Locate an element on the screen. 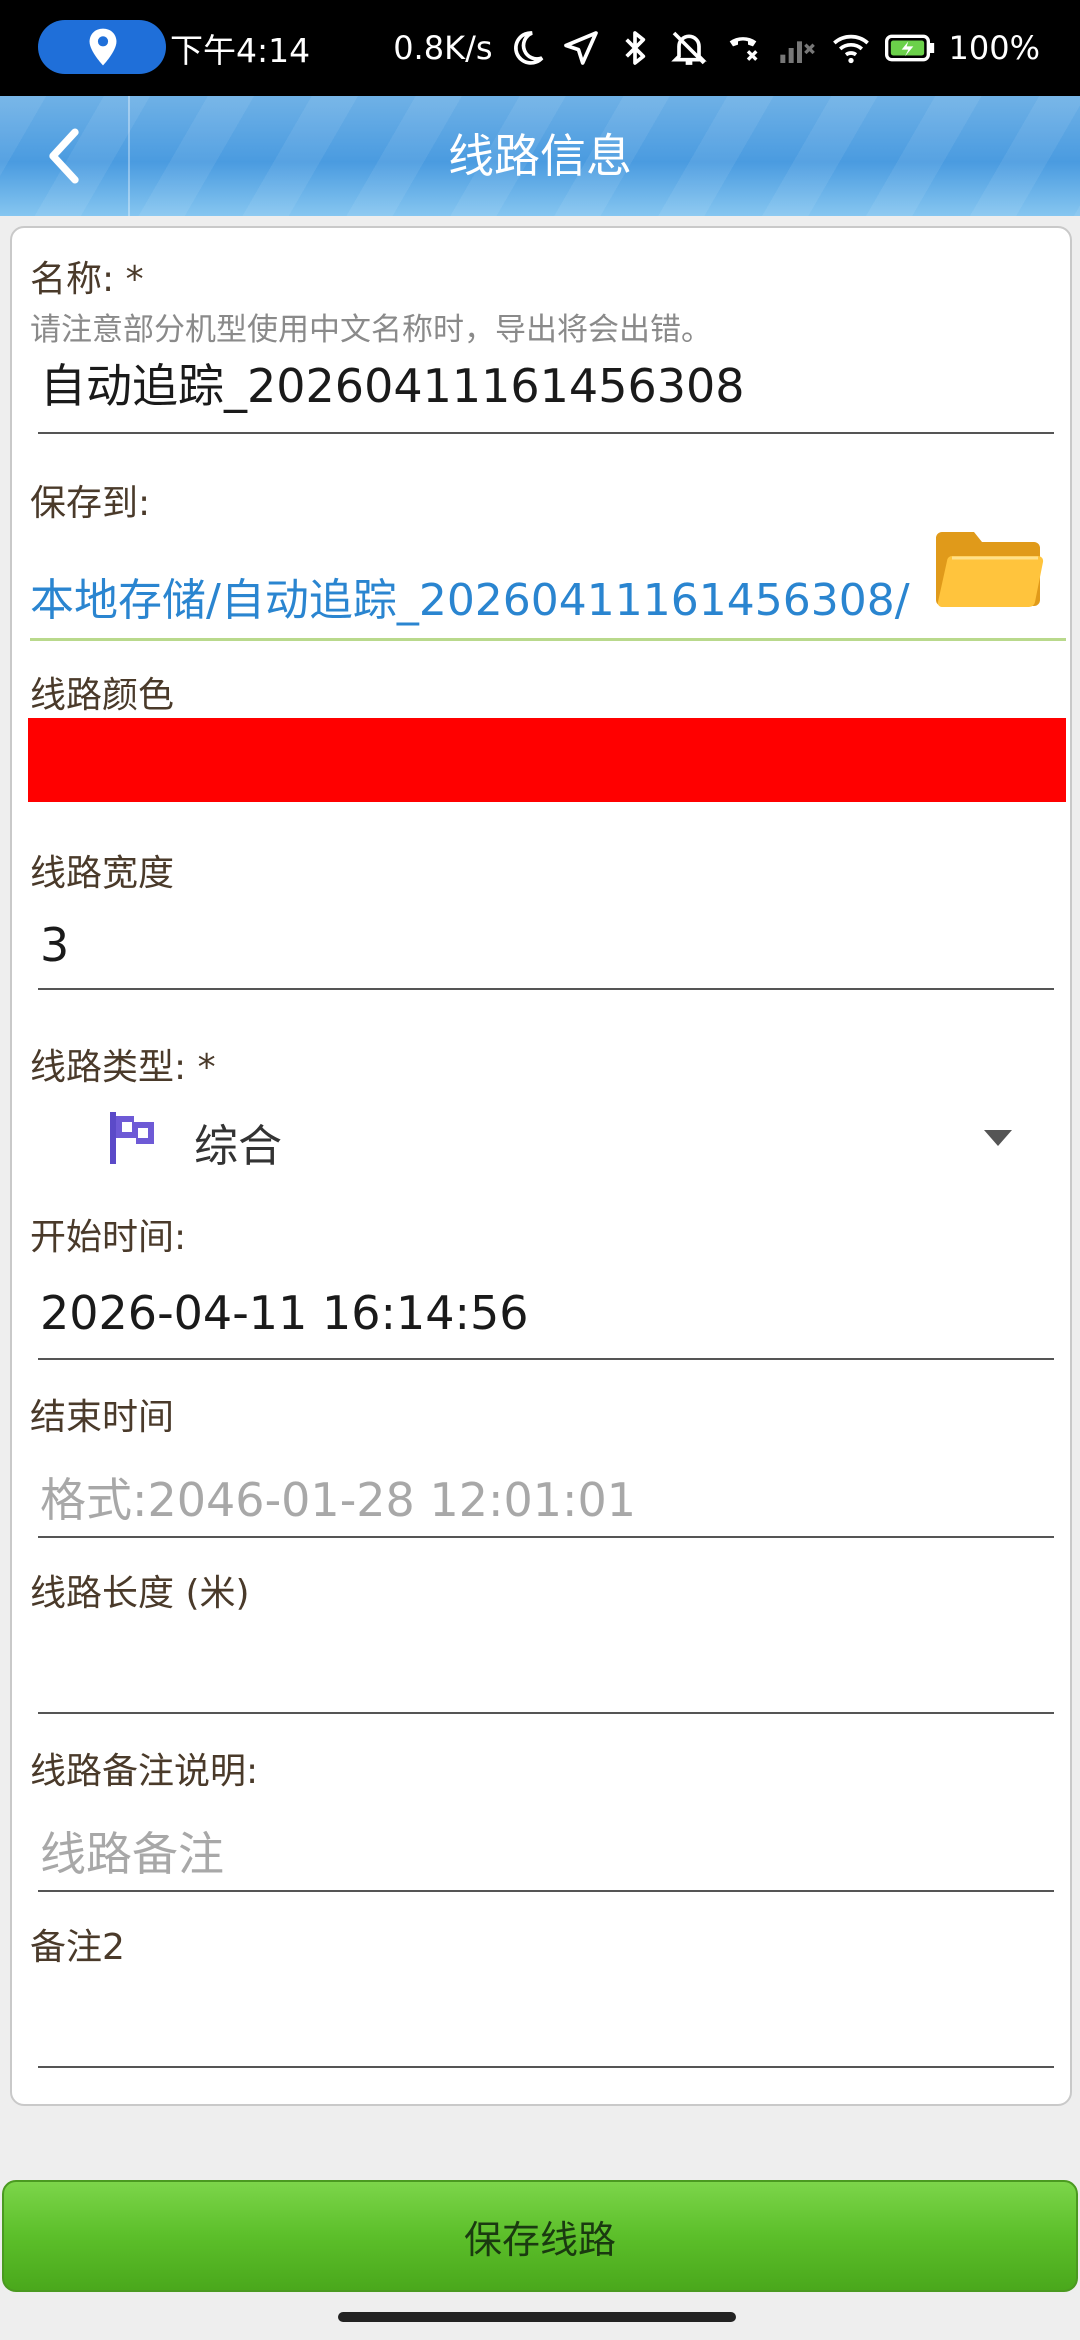 Image resolution: width=1080 pixels, height=2340 pixels. width-label: 线路宽度 is located at coordinates (102, 873).